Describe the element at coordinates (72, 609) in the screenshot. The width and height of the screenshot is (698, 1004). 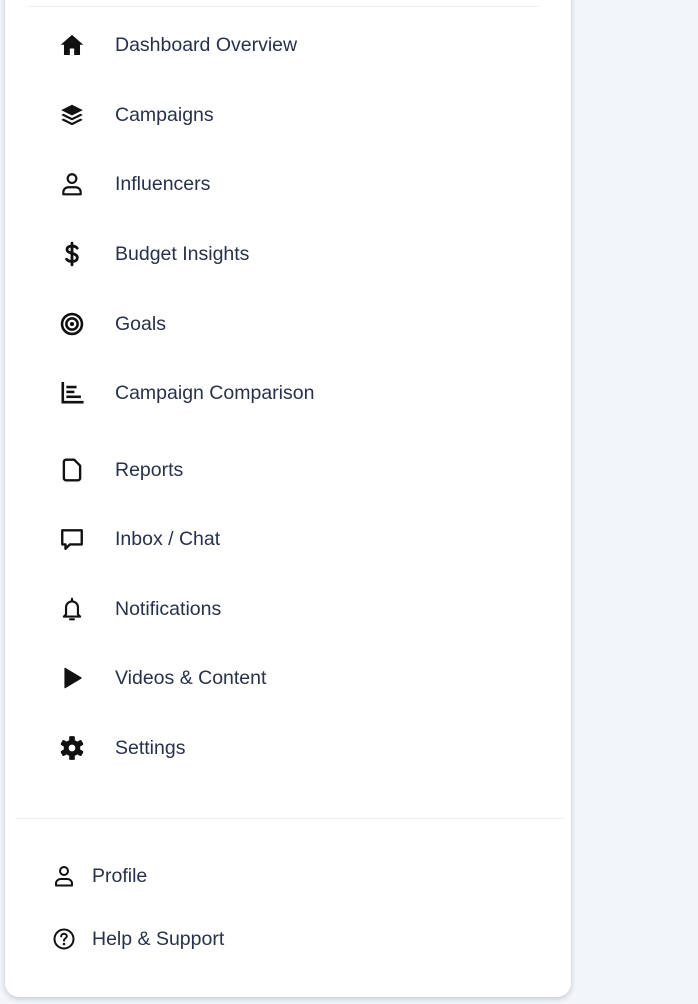
I see `bell-icon` at that location.